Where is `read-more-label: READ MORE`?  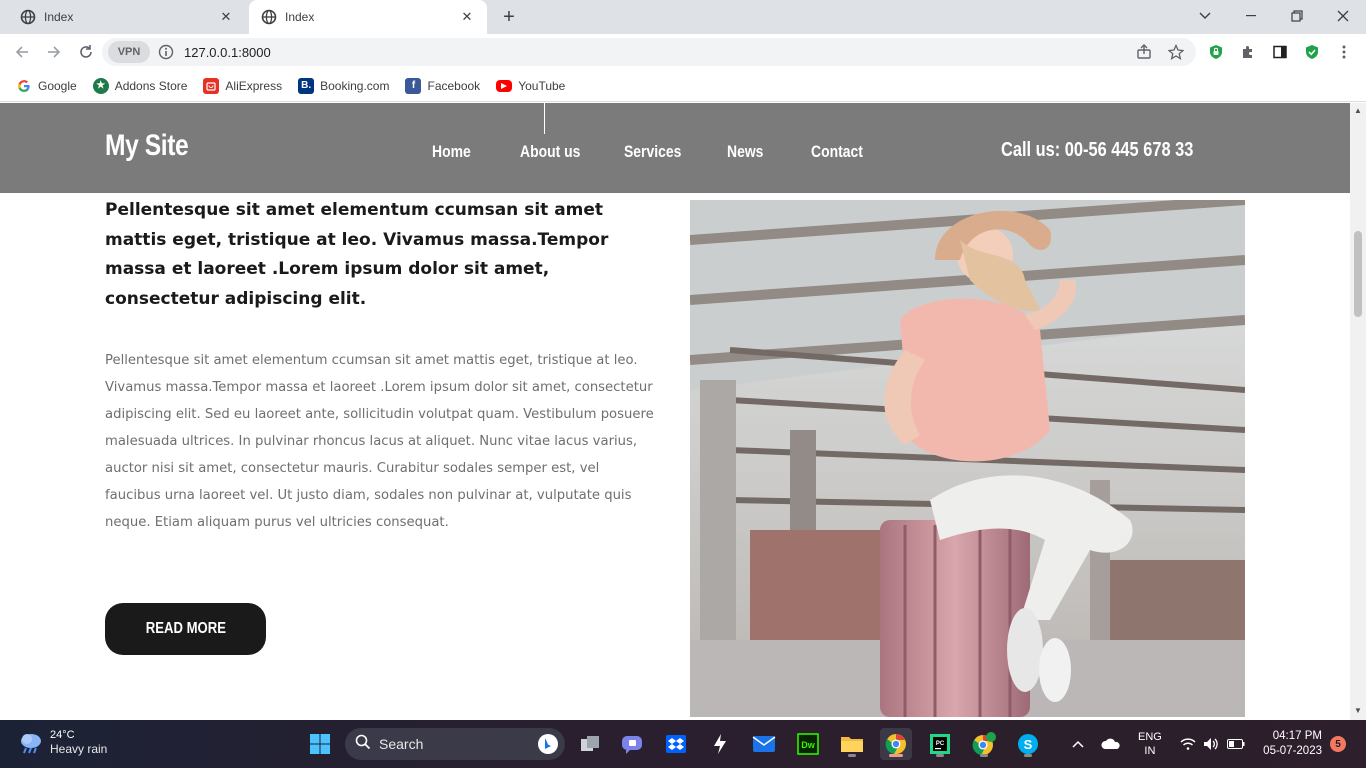
read-more-label: READ MORE is located at coordinates (185, 628).